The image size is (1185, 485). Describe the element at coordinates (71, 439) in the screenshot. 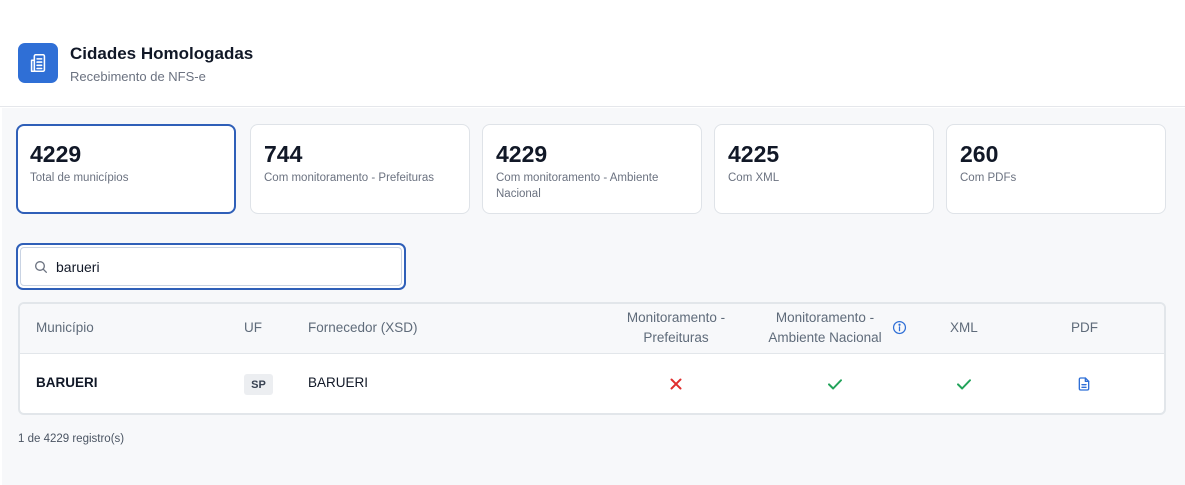

I see `record-count: 1 de 4229 registro(s)` at that location.